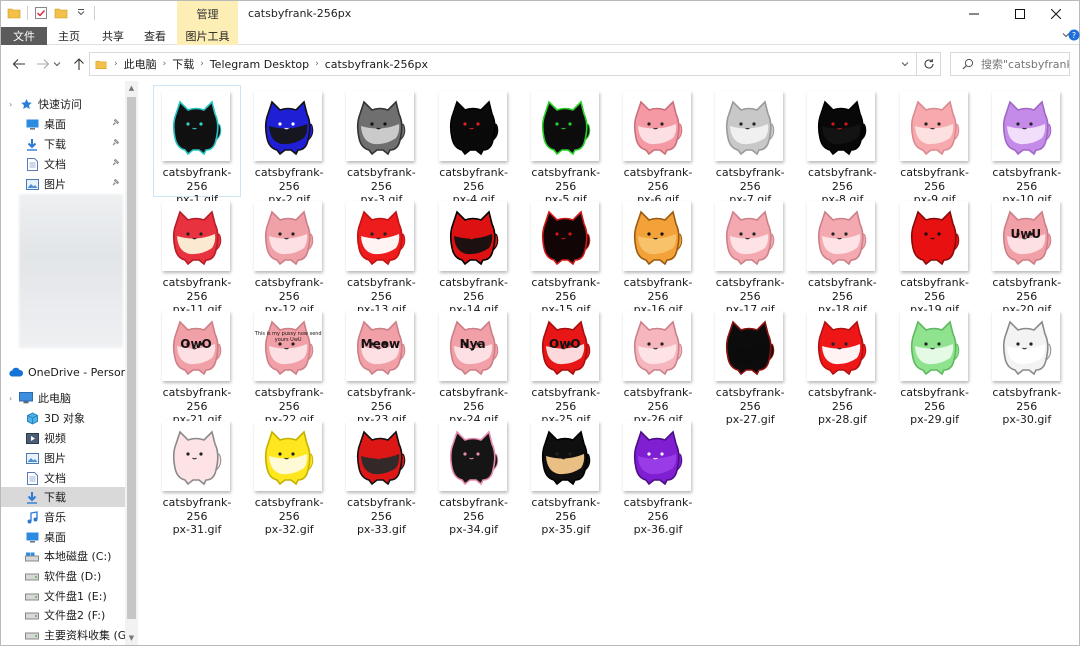  I want to click on search-box, so click(1010, 64).